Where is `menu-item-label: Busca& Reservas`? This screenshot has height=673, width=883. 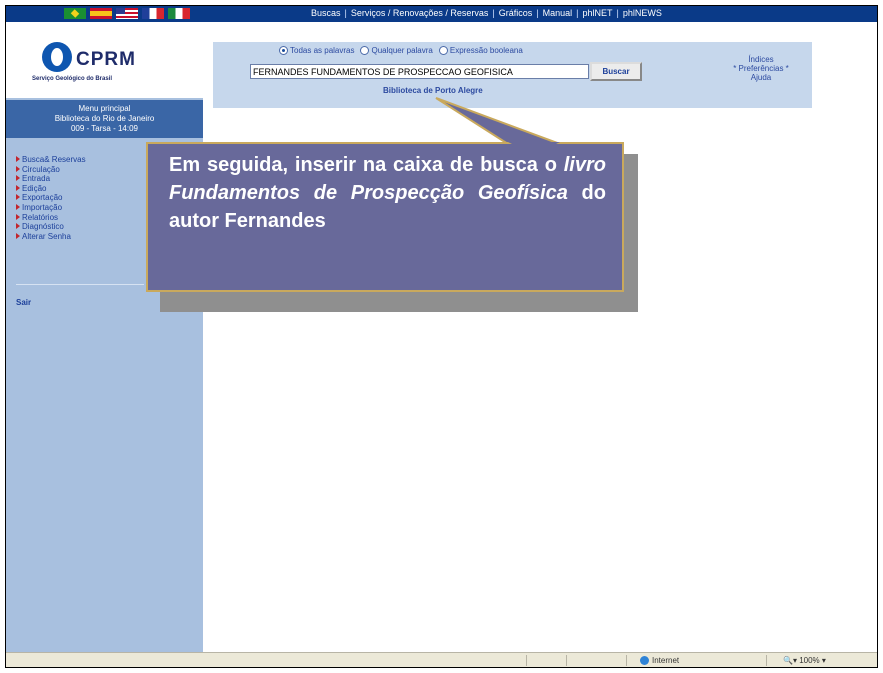 menu-item-label: Busca& Reservas is located at coordinates (54, 159).